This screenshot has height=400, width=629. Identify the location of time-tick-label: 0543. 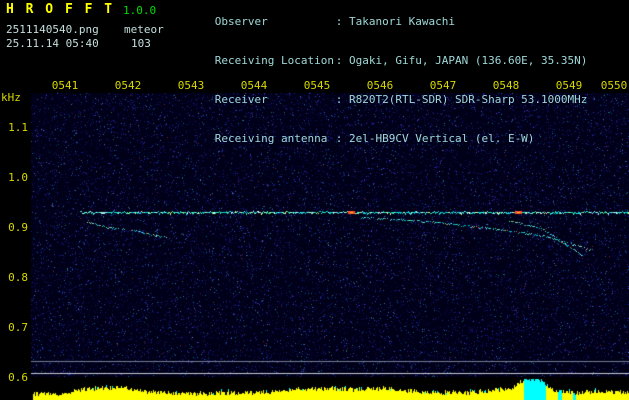
(191, 85).